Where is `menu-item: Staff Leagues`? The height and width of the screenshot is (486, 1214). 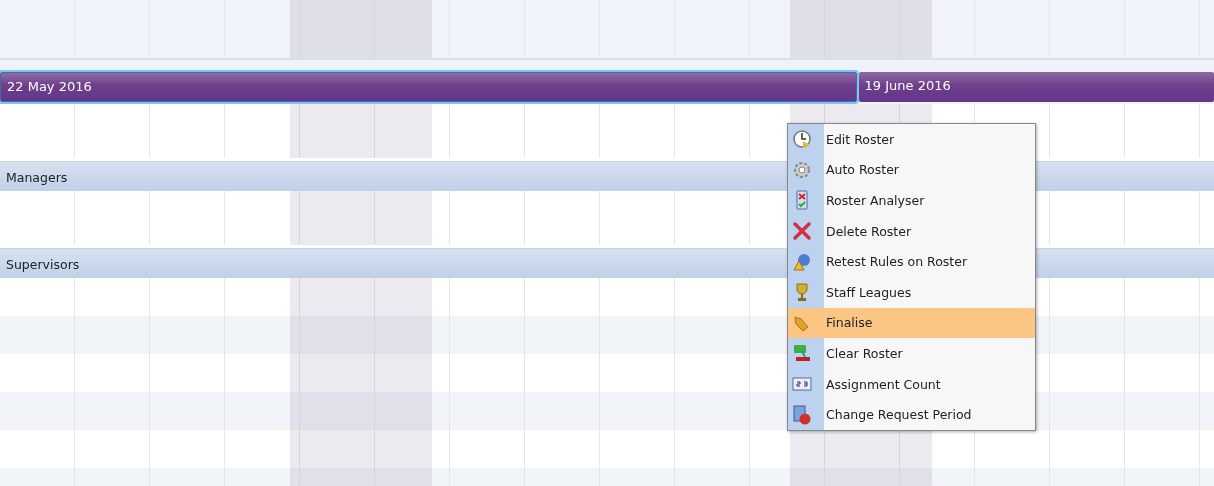
menu-item: Staff Leagues is located at coordinates (911, 292).